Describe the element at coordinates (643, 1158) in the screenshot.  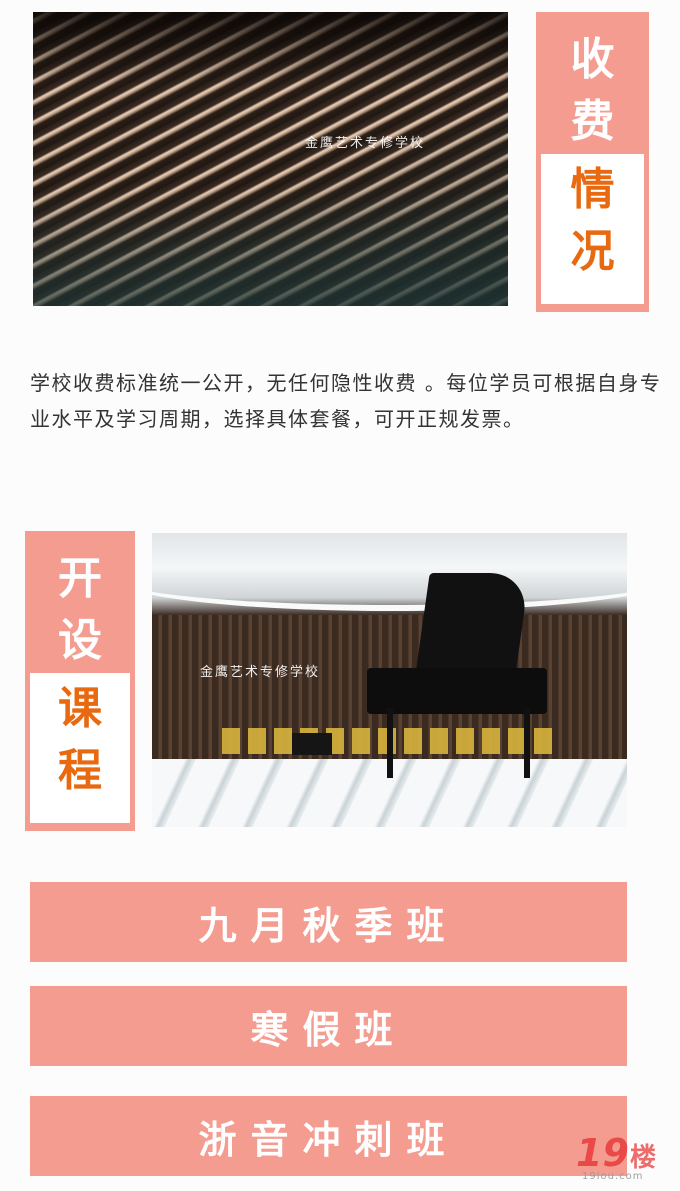
I see `logo-char: 楼` at that location.